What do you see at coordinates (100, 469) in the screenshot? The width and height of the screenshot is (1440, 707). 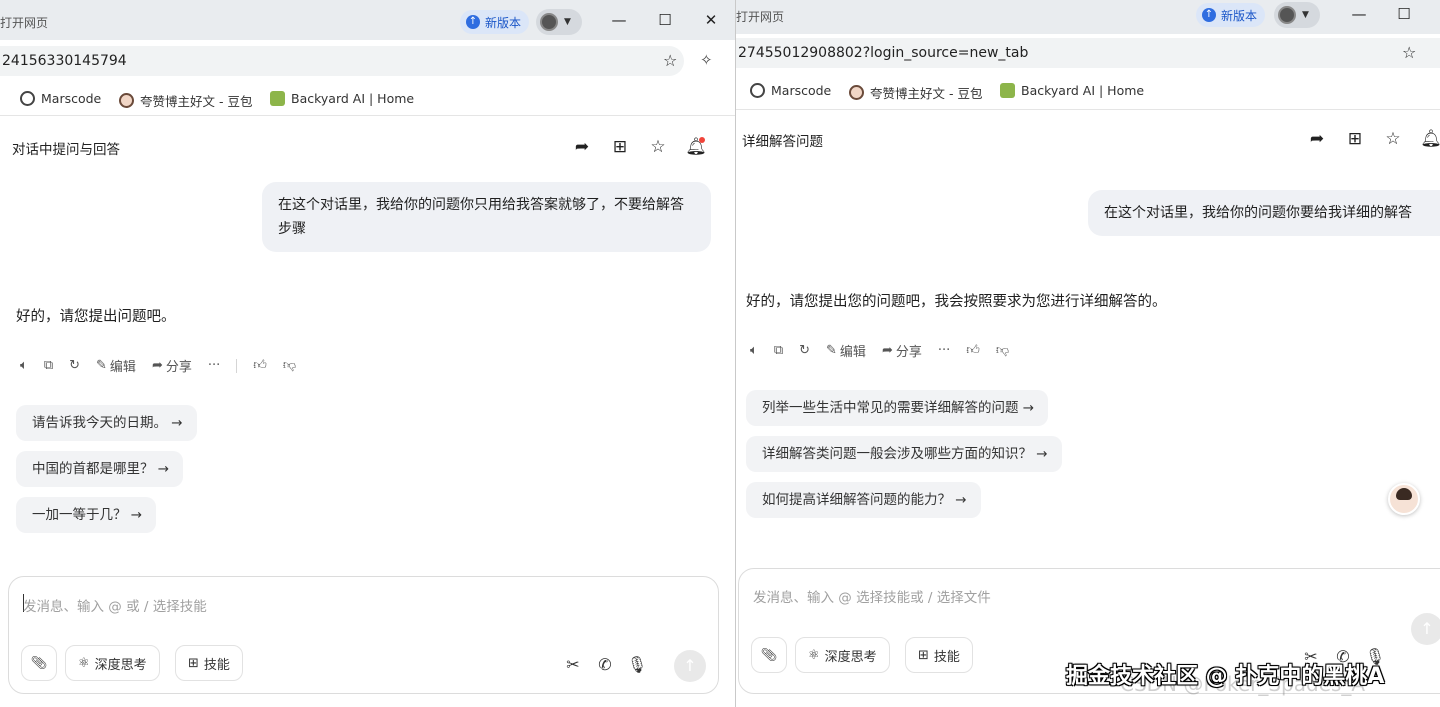 I see `suggestion-chip: 中国的首都是哪里？ →` at bounding box center [100, 469].